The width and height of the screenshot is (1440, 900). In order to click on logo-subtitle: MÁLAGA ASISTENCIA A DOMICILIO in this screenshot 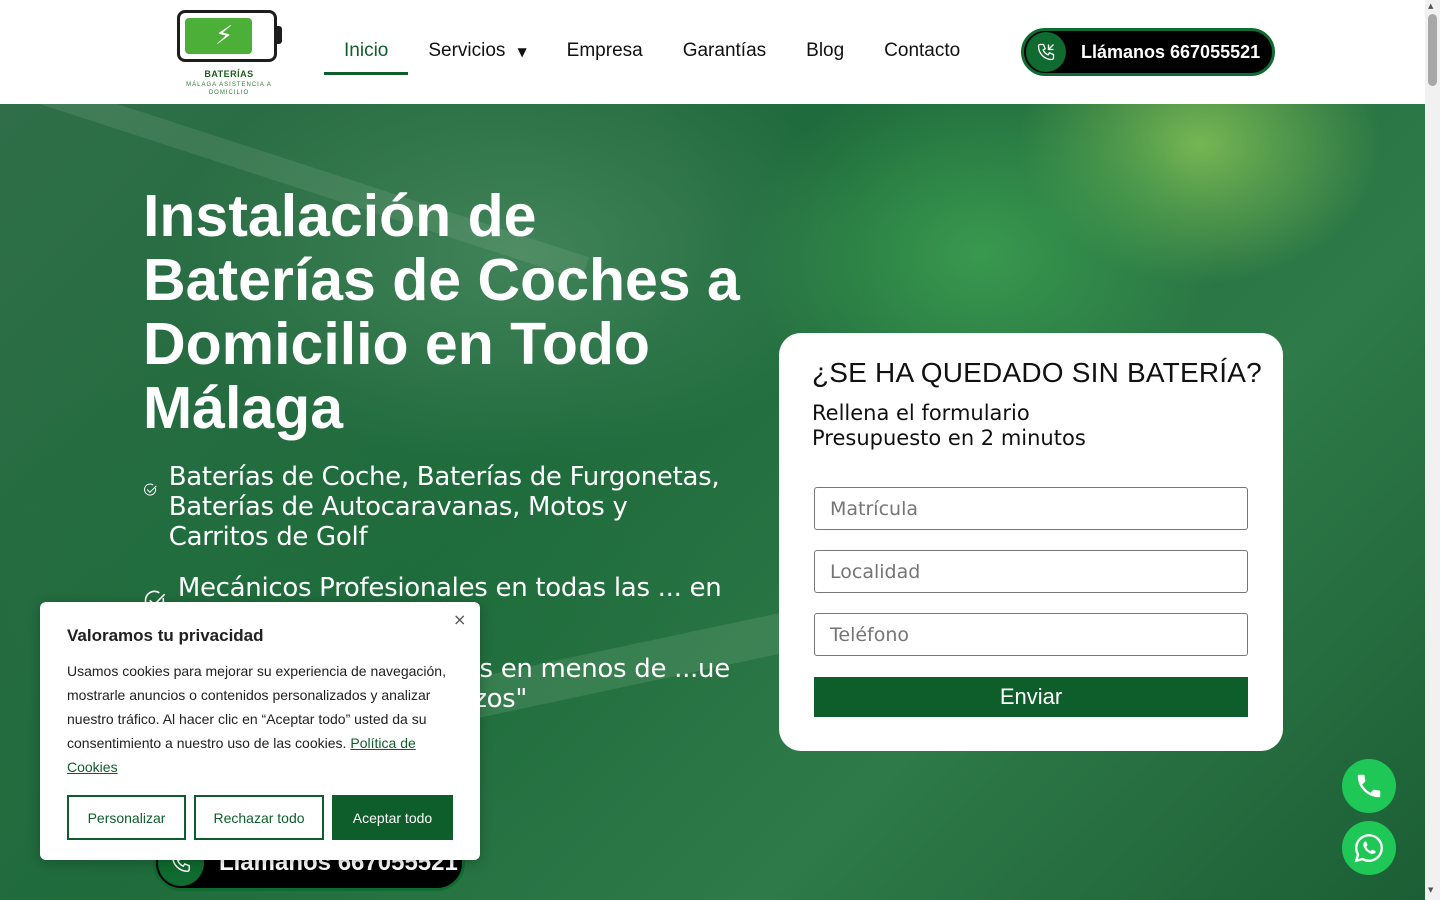, I will do `click(229, 89)`.